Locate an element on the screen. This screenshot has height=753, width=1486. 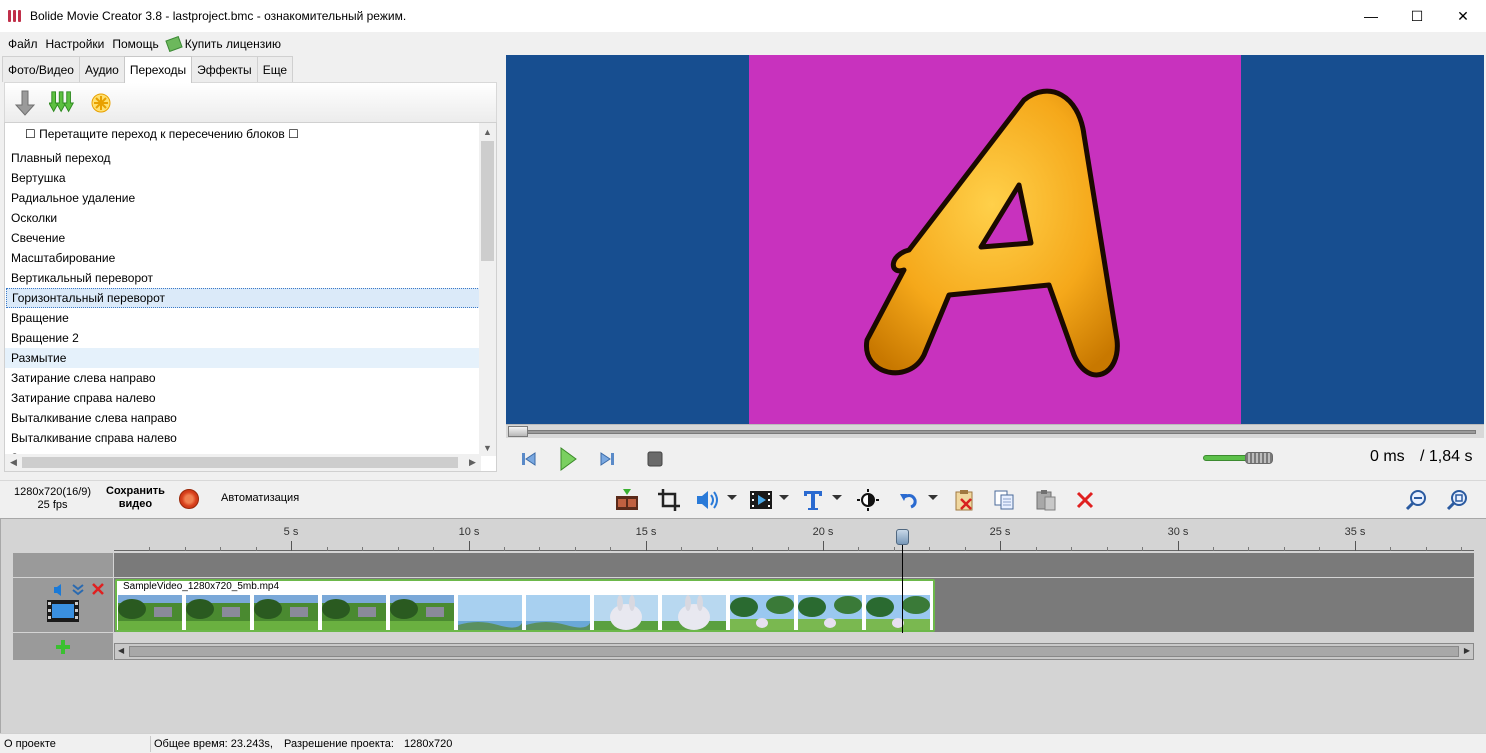
brightness-icon is located at coordinates (868, 500).